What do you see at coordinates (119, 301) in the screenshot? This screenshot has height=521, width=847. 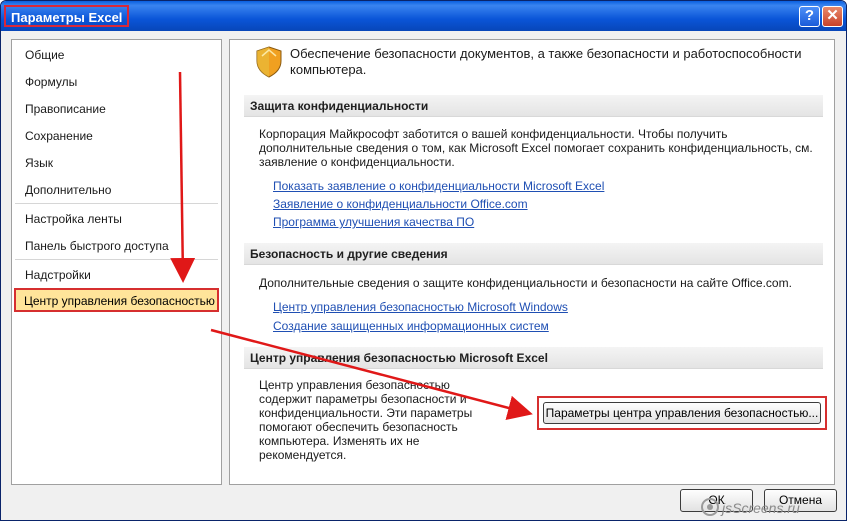 I see `sidebar-item-label: Центр управления безопасностью` at bounding box center [119, 301].